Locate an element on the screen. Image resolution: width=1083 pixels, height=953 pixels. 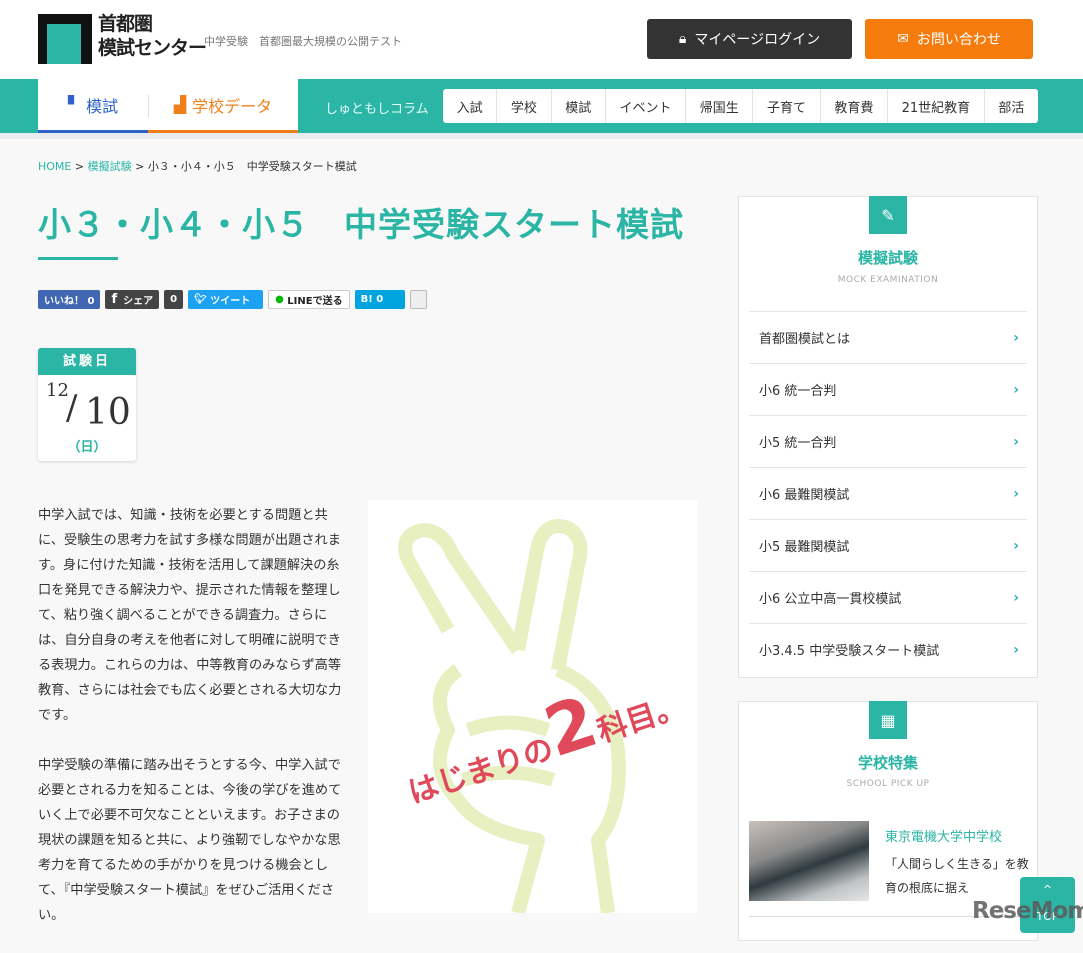
tweet-button: 🐦︎ ツイート is located at coordinates (226, 299).